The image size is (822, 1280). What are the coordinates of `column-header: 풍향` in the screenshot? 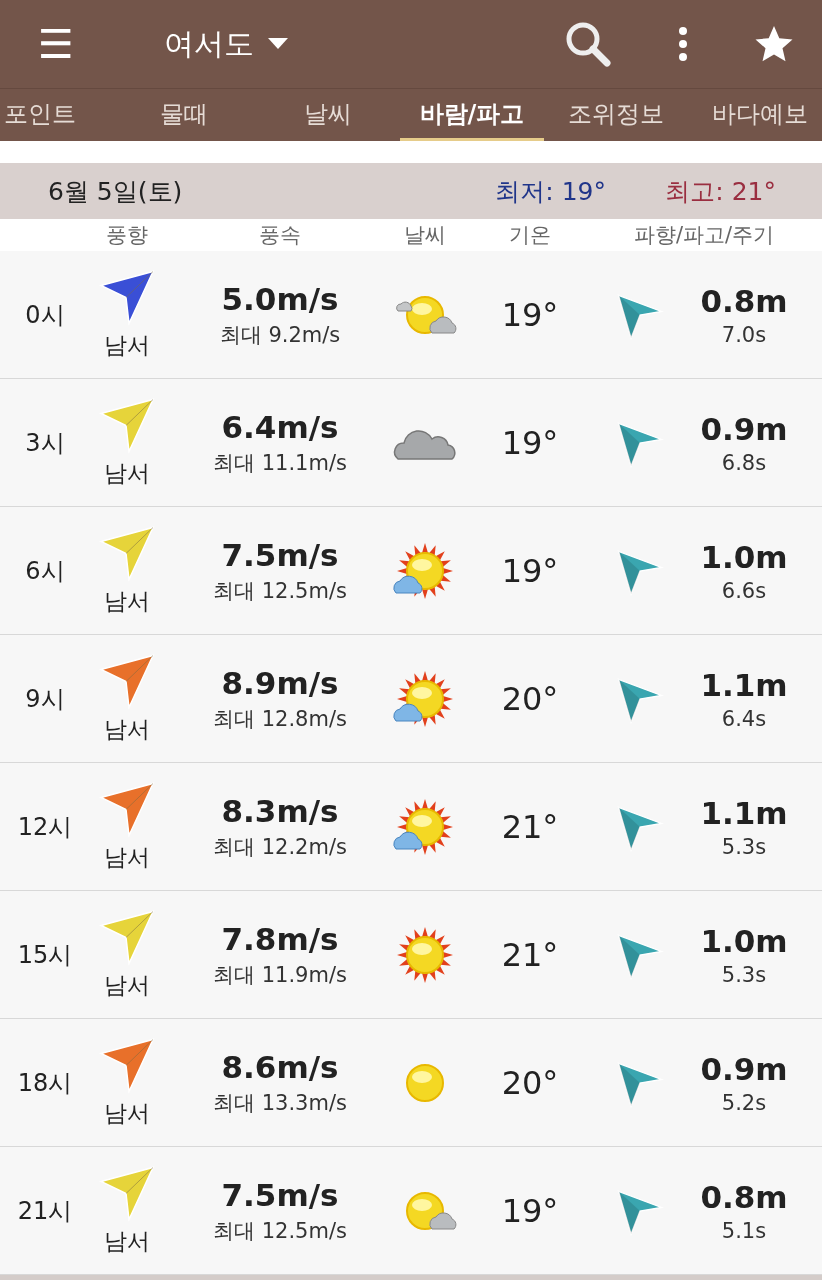 It's located at (127, 235).